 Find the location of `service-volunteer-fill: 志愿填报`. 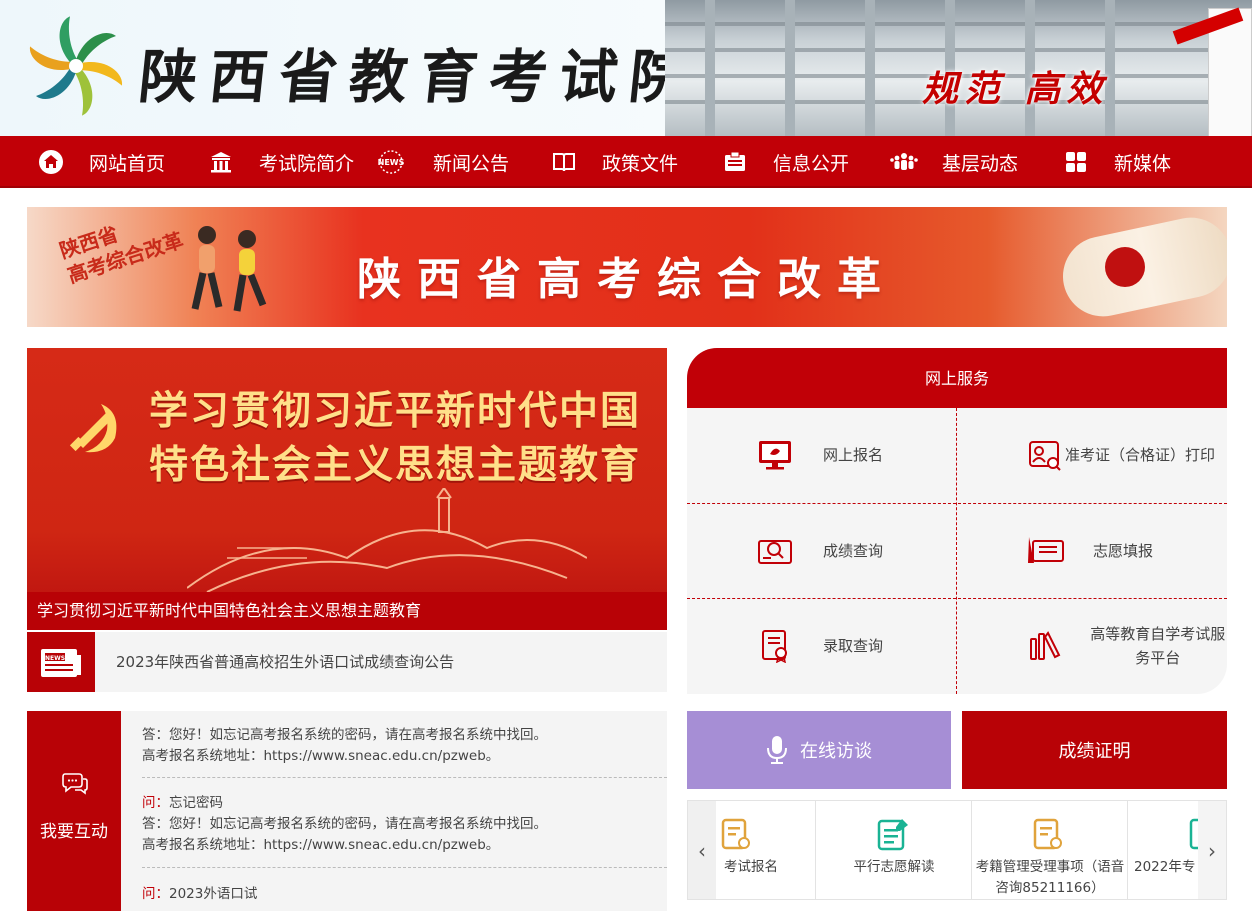

service-volunteer-fill: 志愿填报 is located at coordinates (1092, 551).